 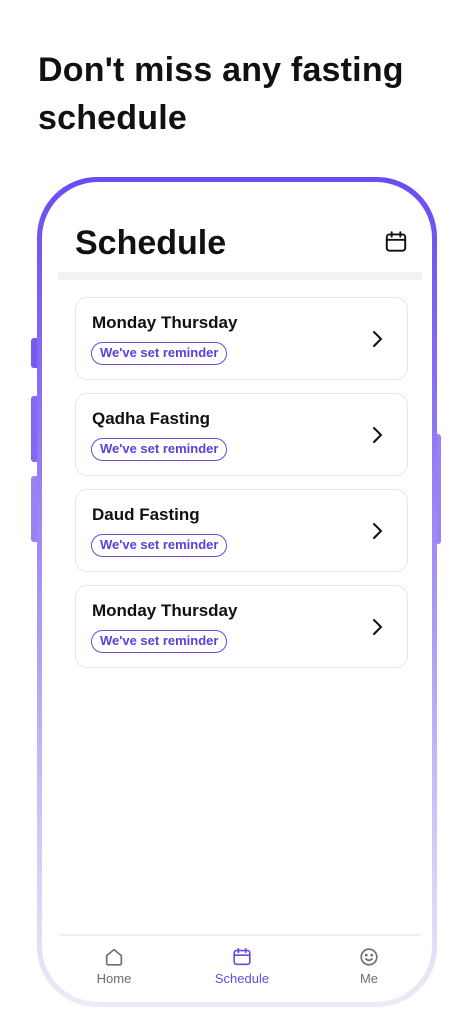 What do you see at coordinates (242, 978) in the screenshot?
I see `nav-label-schedule: Schedule` at bounding box center [242, 978].